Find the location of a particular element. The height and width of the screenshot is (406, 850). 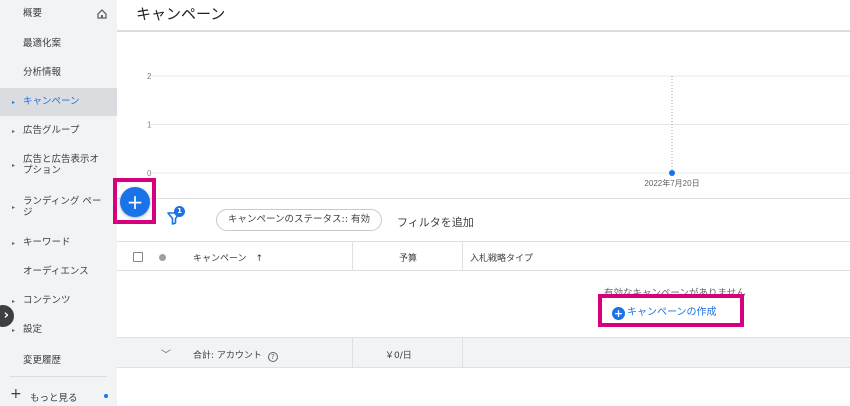

sidebar-item-label: キーワード is located at coordinates (47, 242).